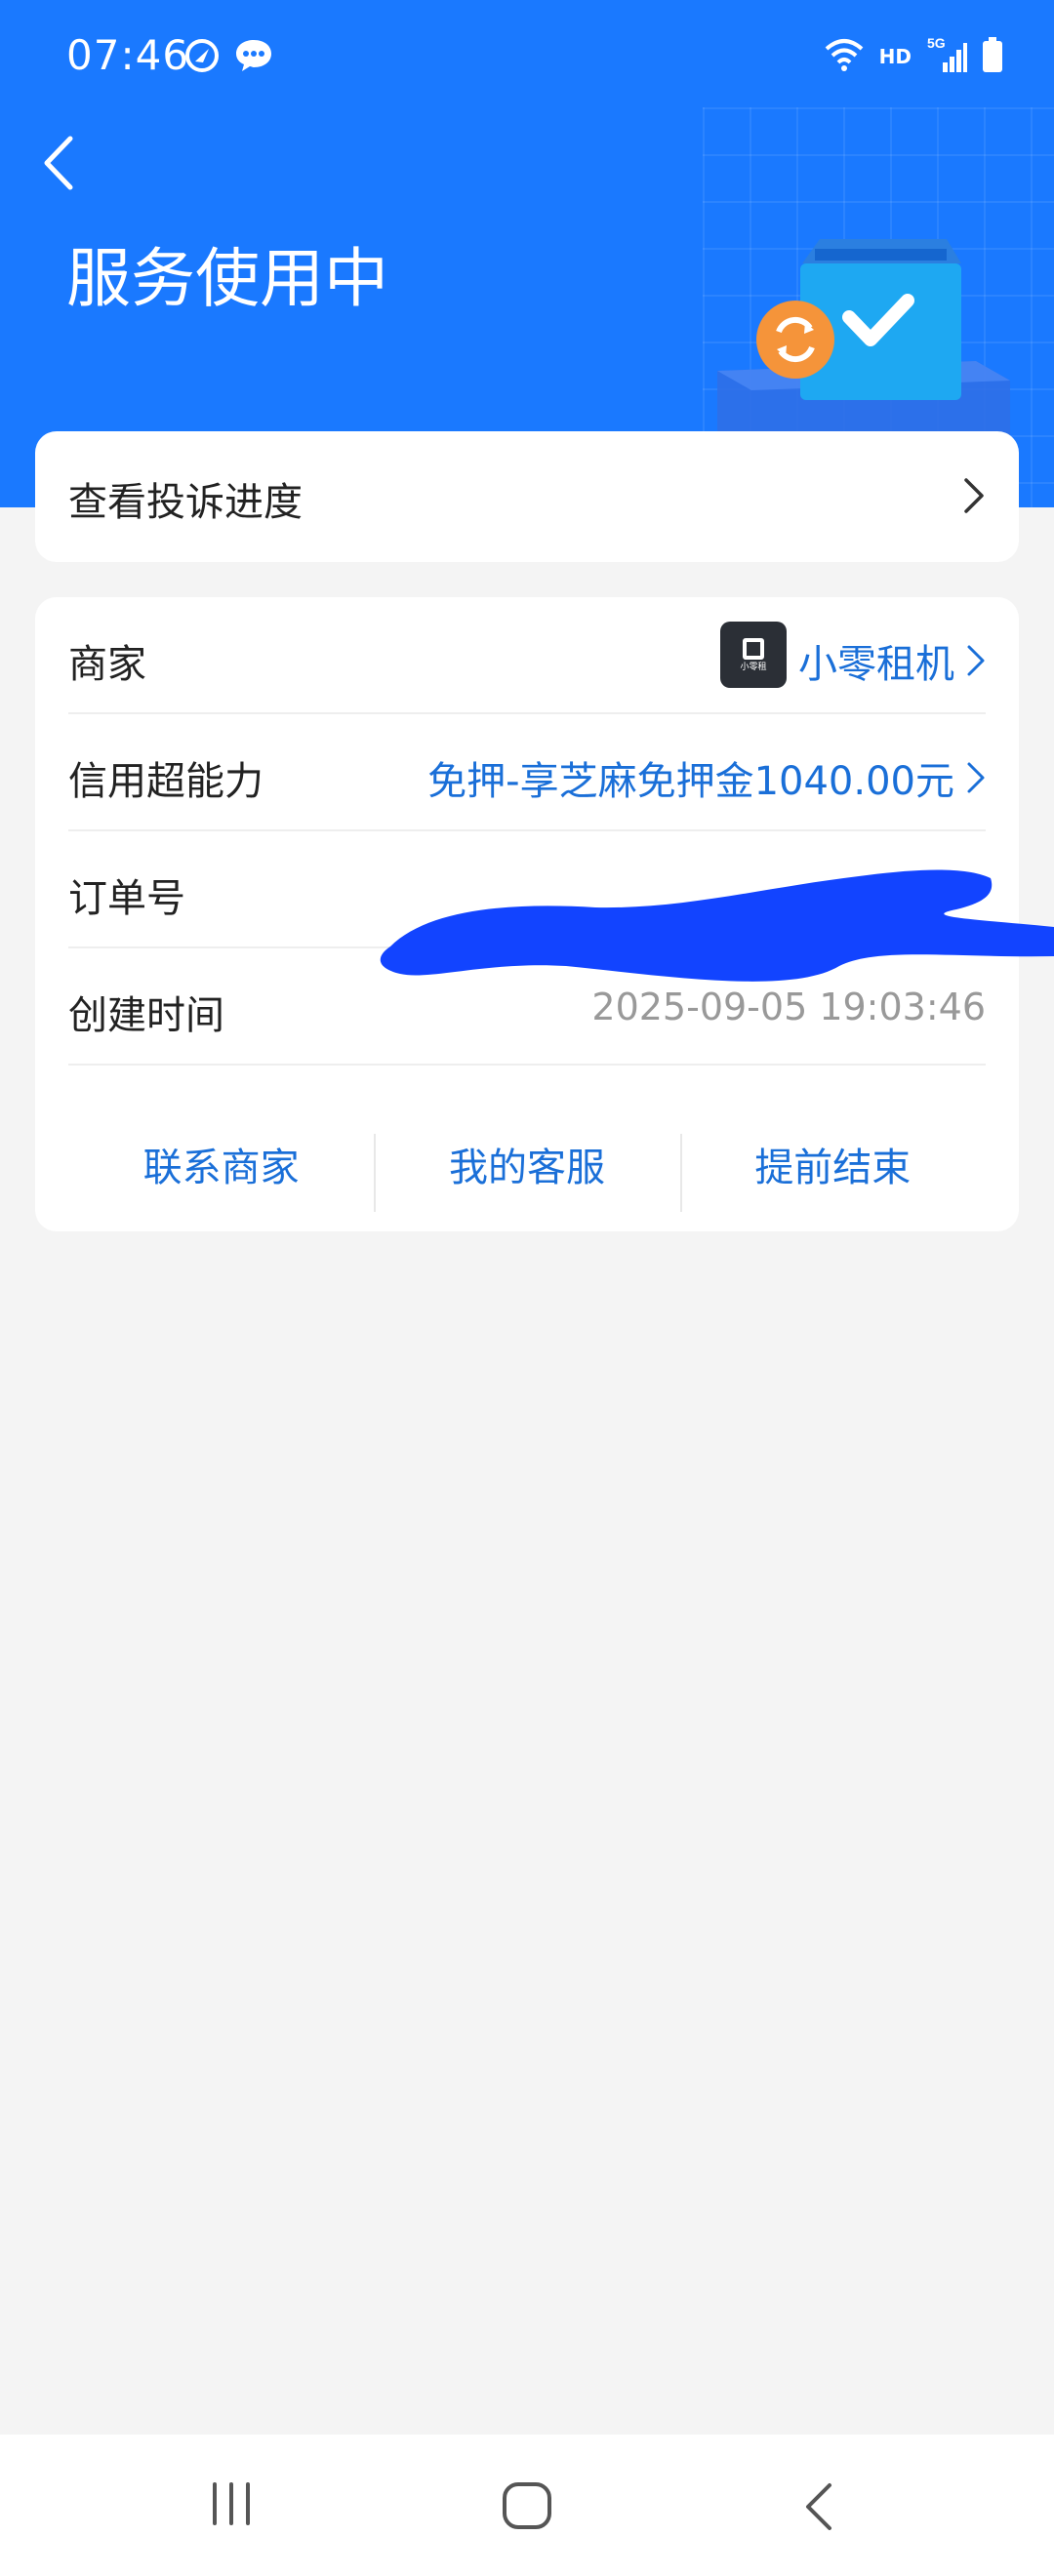 The width and height of the screenshot is (1054, 2576). Describe the element at coordinates (527, 655) in the screenshot. I see `merchant-row: 商家 小零租 小零租机` at that location.